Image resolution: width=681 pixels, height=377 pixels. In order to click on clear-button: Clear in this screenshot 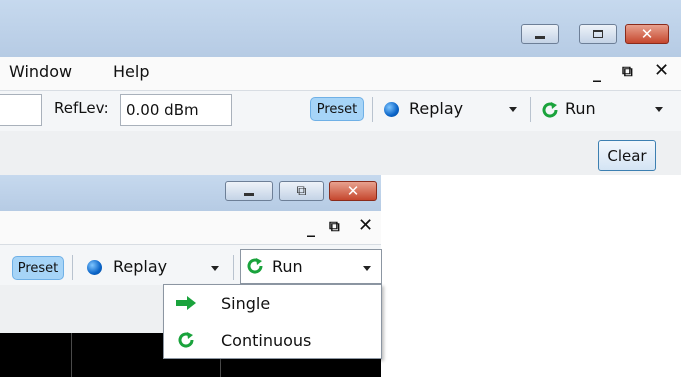, I will do `click(627, 155)`.